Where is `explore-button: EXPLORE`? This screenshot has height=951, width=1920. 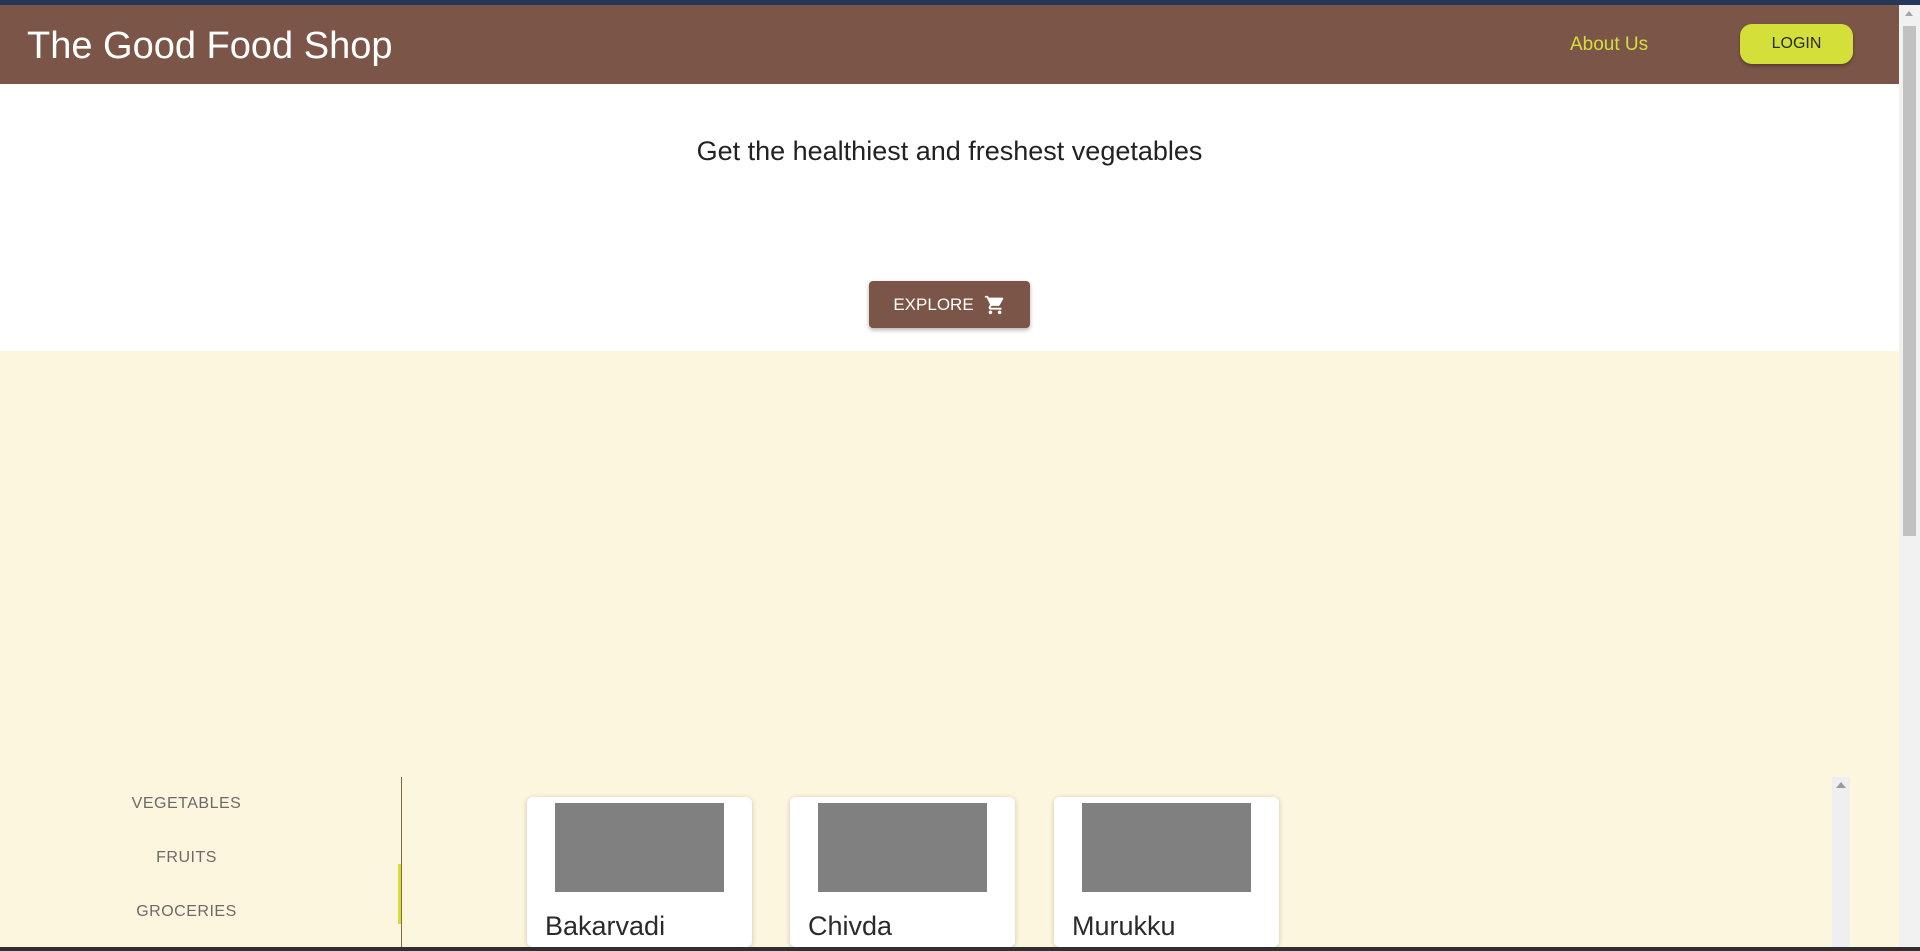 explore-button: EXPLORE is located at coordinates (949, 304).